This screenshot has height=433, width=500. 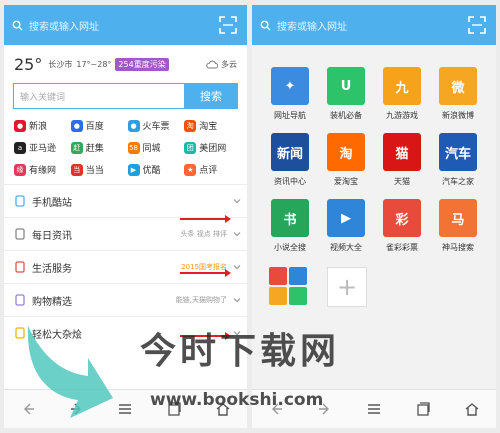 What do you see at coordinates (402, 152) in the screenshot?
I see `tmall-icon: 猫` at bounding box center [402, 152].